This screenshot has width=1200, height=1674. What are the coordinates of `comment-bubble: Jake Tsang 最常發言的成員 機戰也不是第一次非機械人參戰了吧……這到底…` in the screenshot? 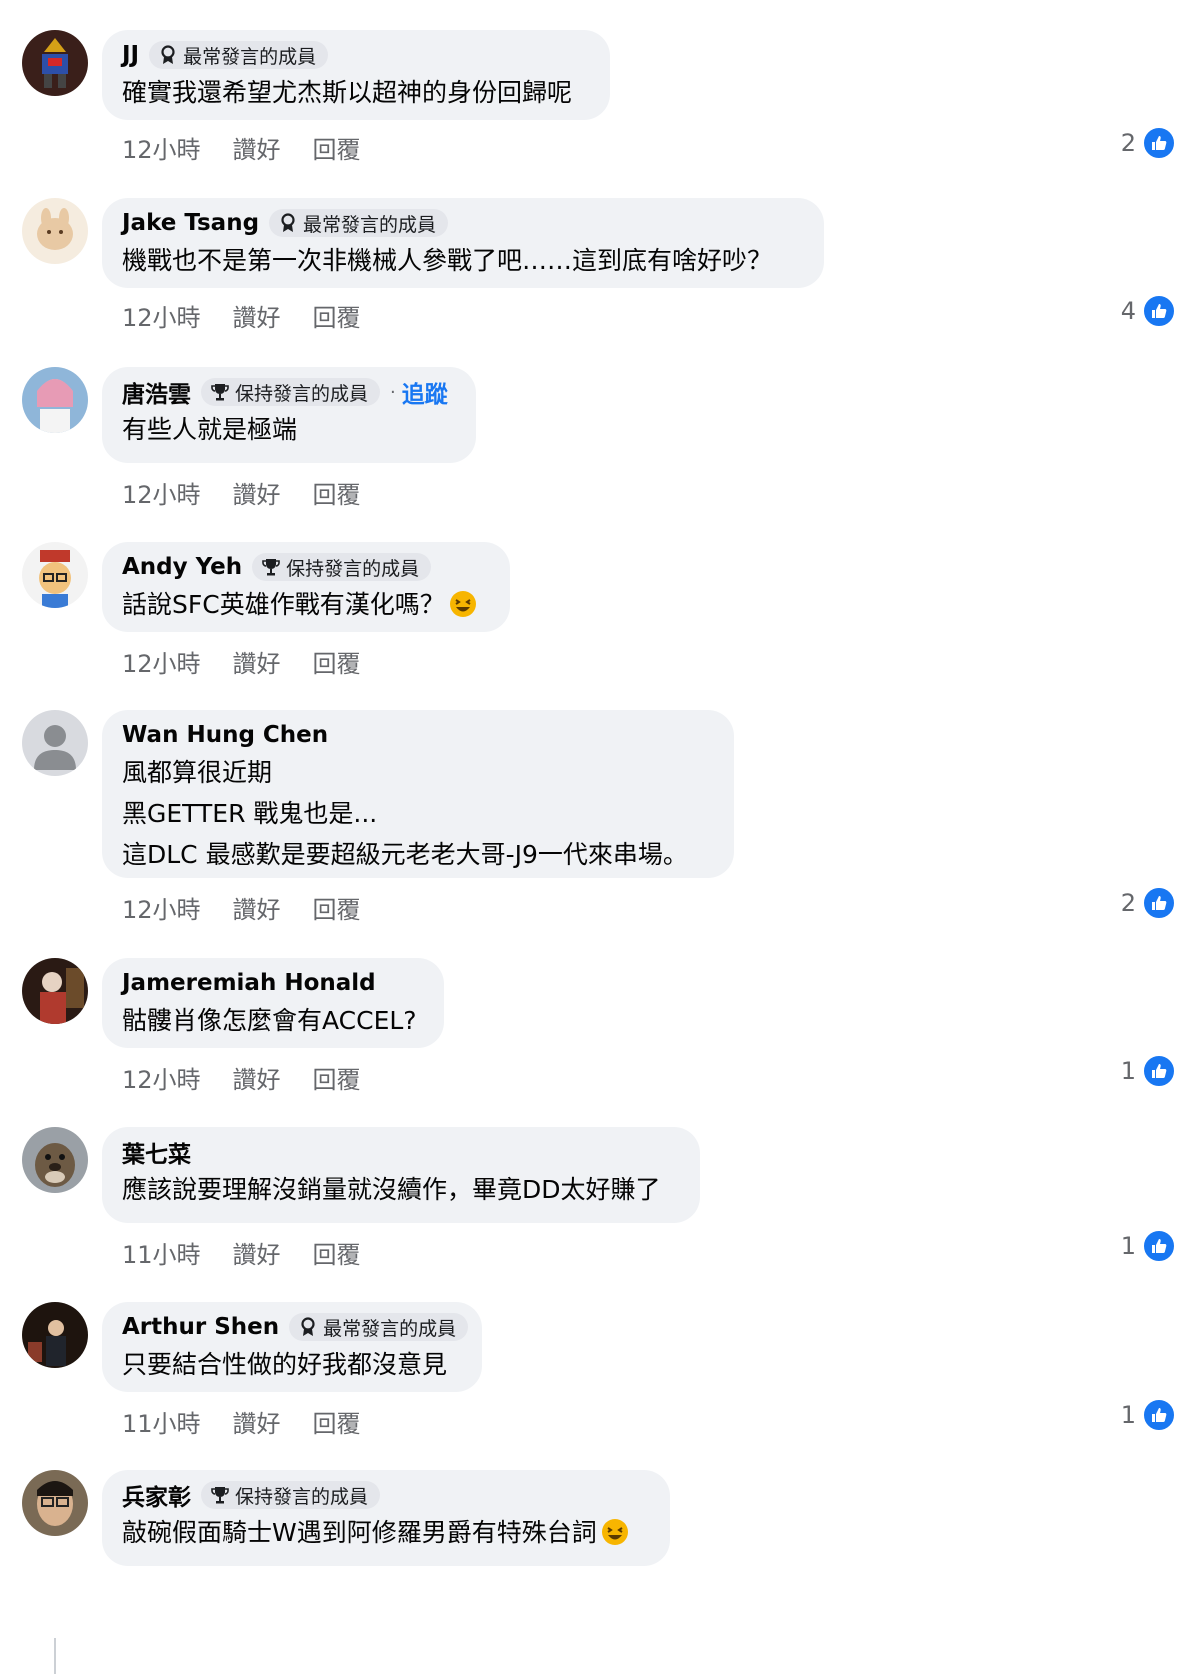 It's located at (463, 243).